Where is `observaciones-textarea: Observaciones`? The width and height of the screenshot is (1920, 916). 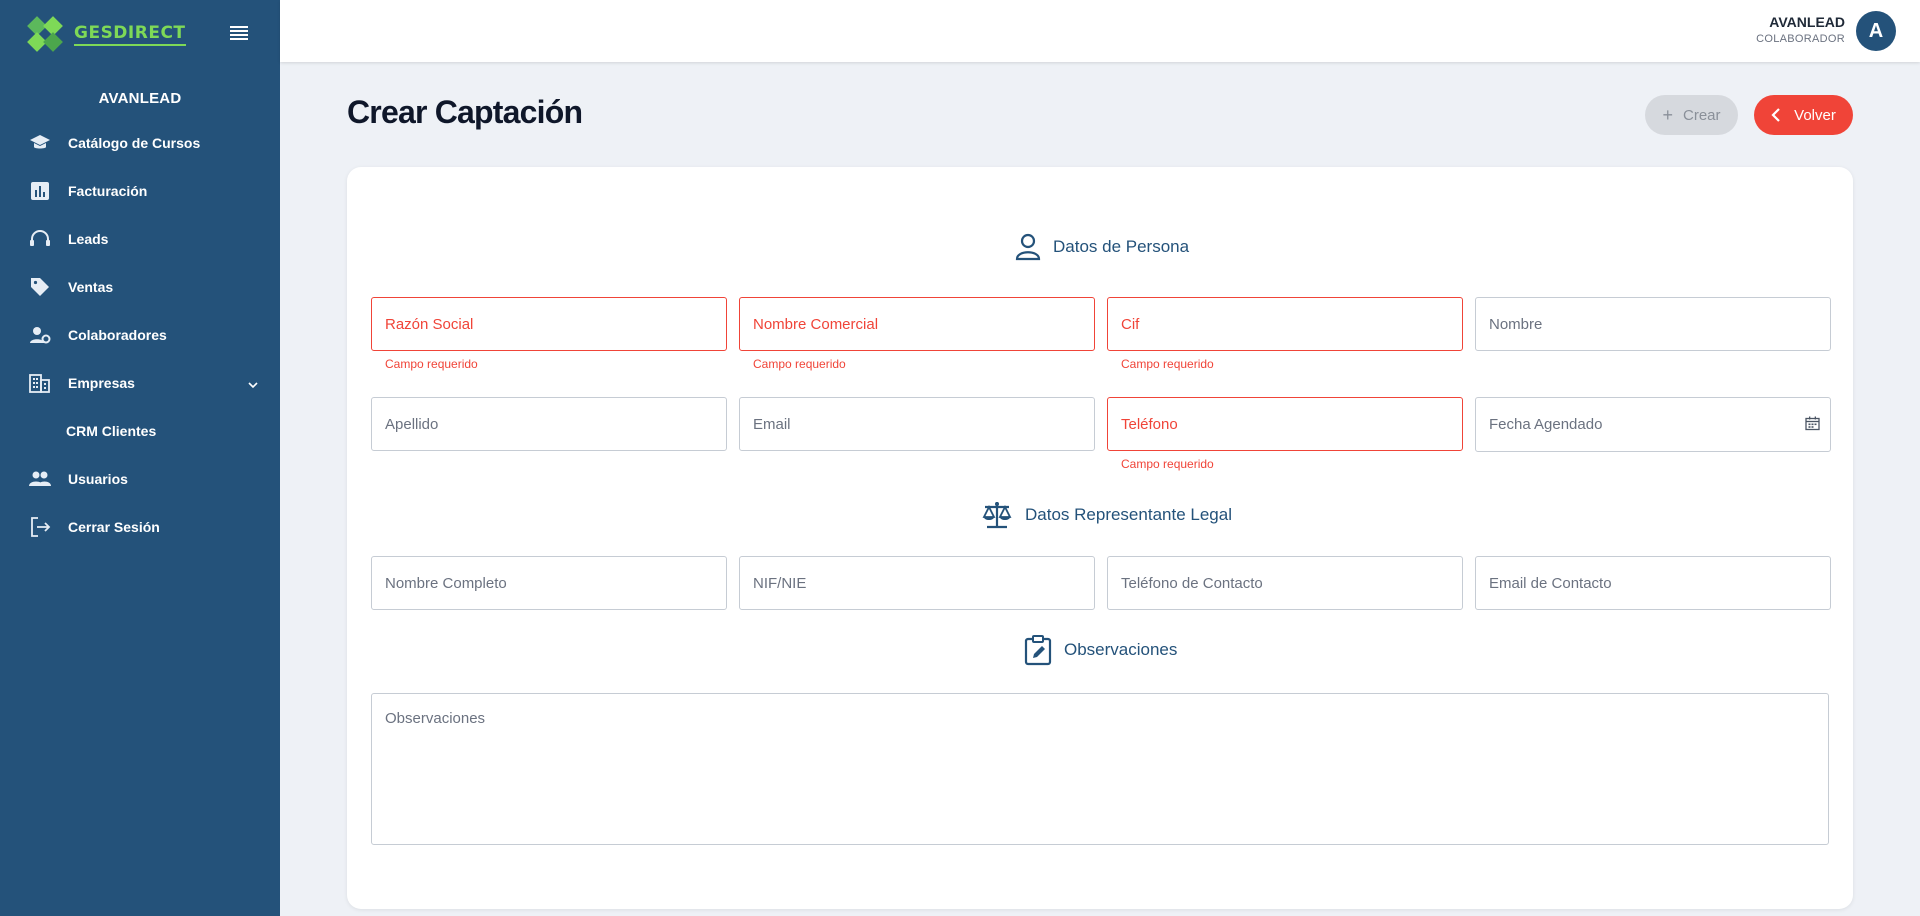
observaciones-textarea: Observaciones is located at coordinates (1100, 769).